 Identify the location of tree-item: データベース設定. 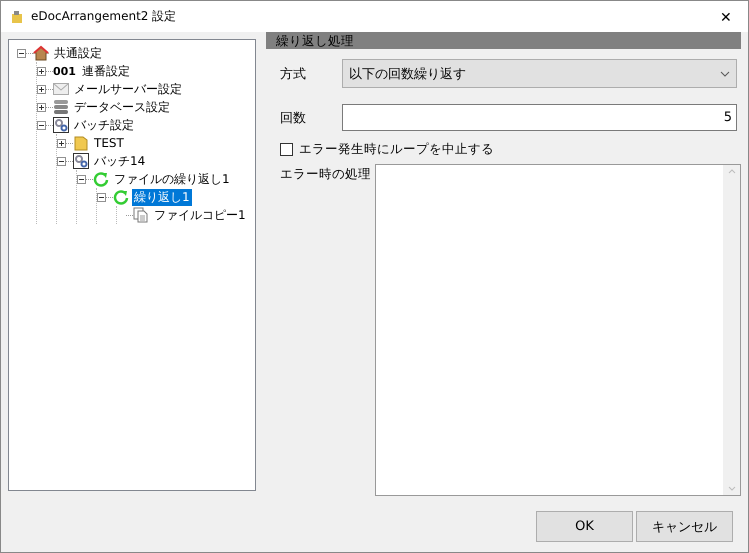
(122, 107).